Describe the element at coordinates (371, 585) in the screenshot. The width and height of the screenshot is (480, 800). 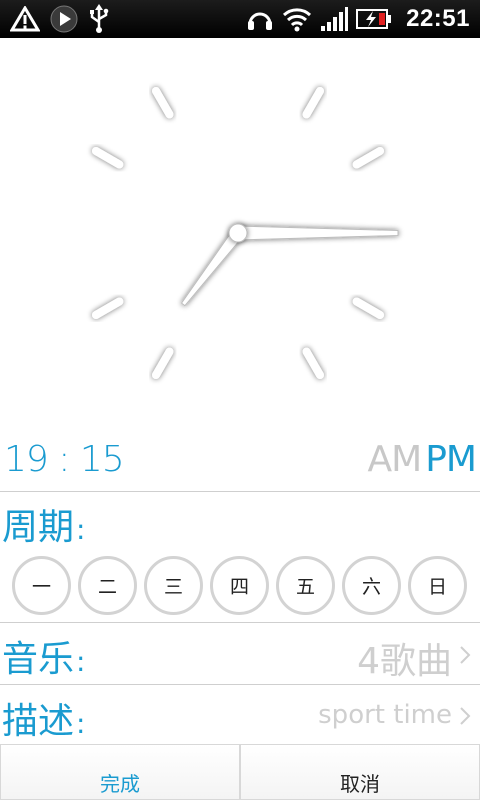
I see `day-toggle-sat: 六` at that location.